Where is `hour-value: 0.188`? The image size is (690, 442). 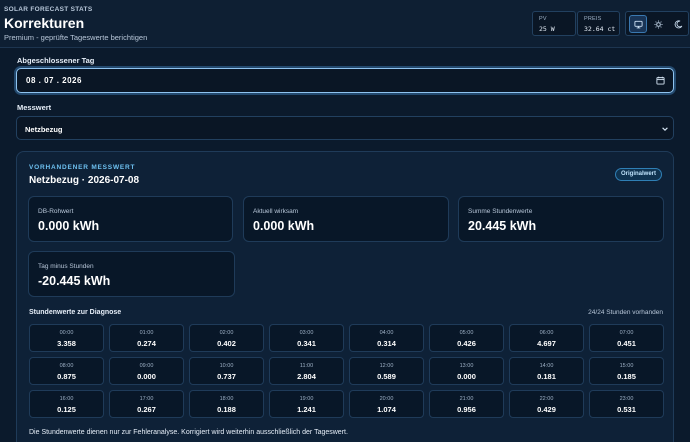 hour-value: 0.188 is located at coordinates (226, 409).